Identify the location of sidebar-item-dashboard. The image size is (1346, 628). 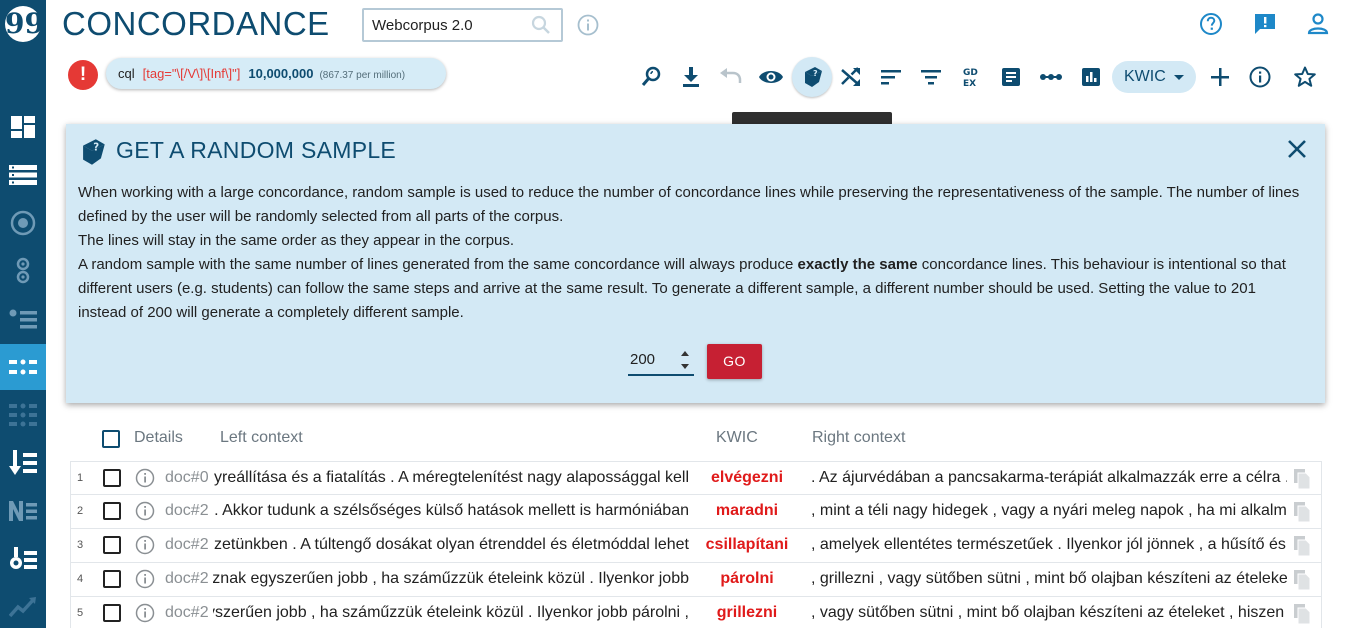
(23, 127).